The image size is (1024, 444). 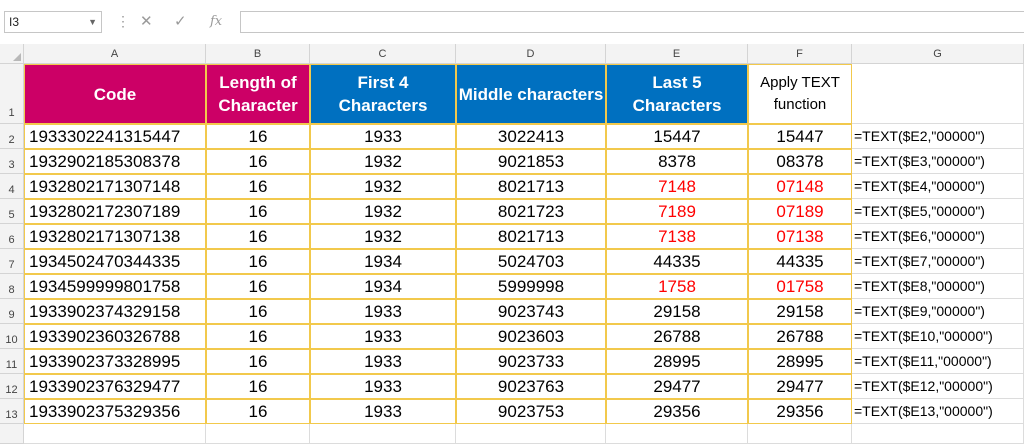 I want to click on function-icon: fx, so click(x=216, y=22).